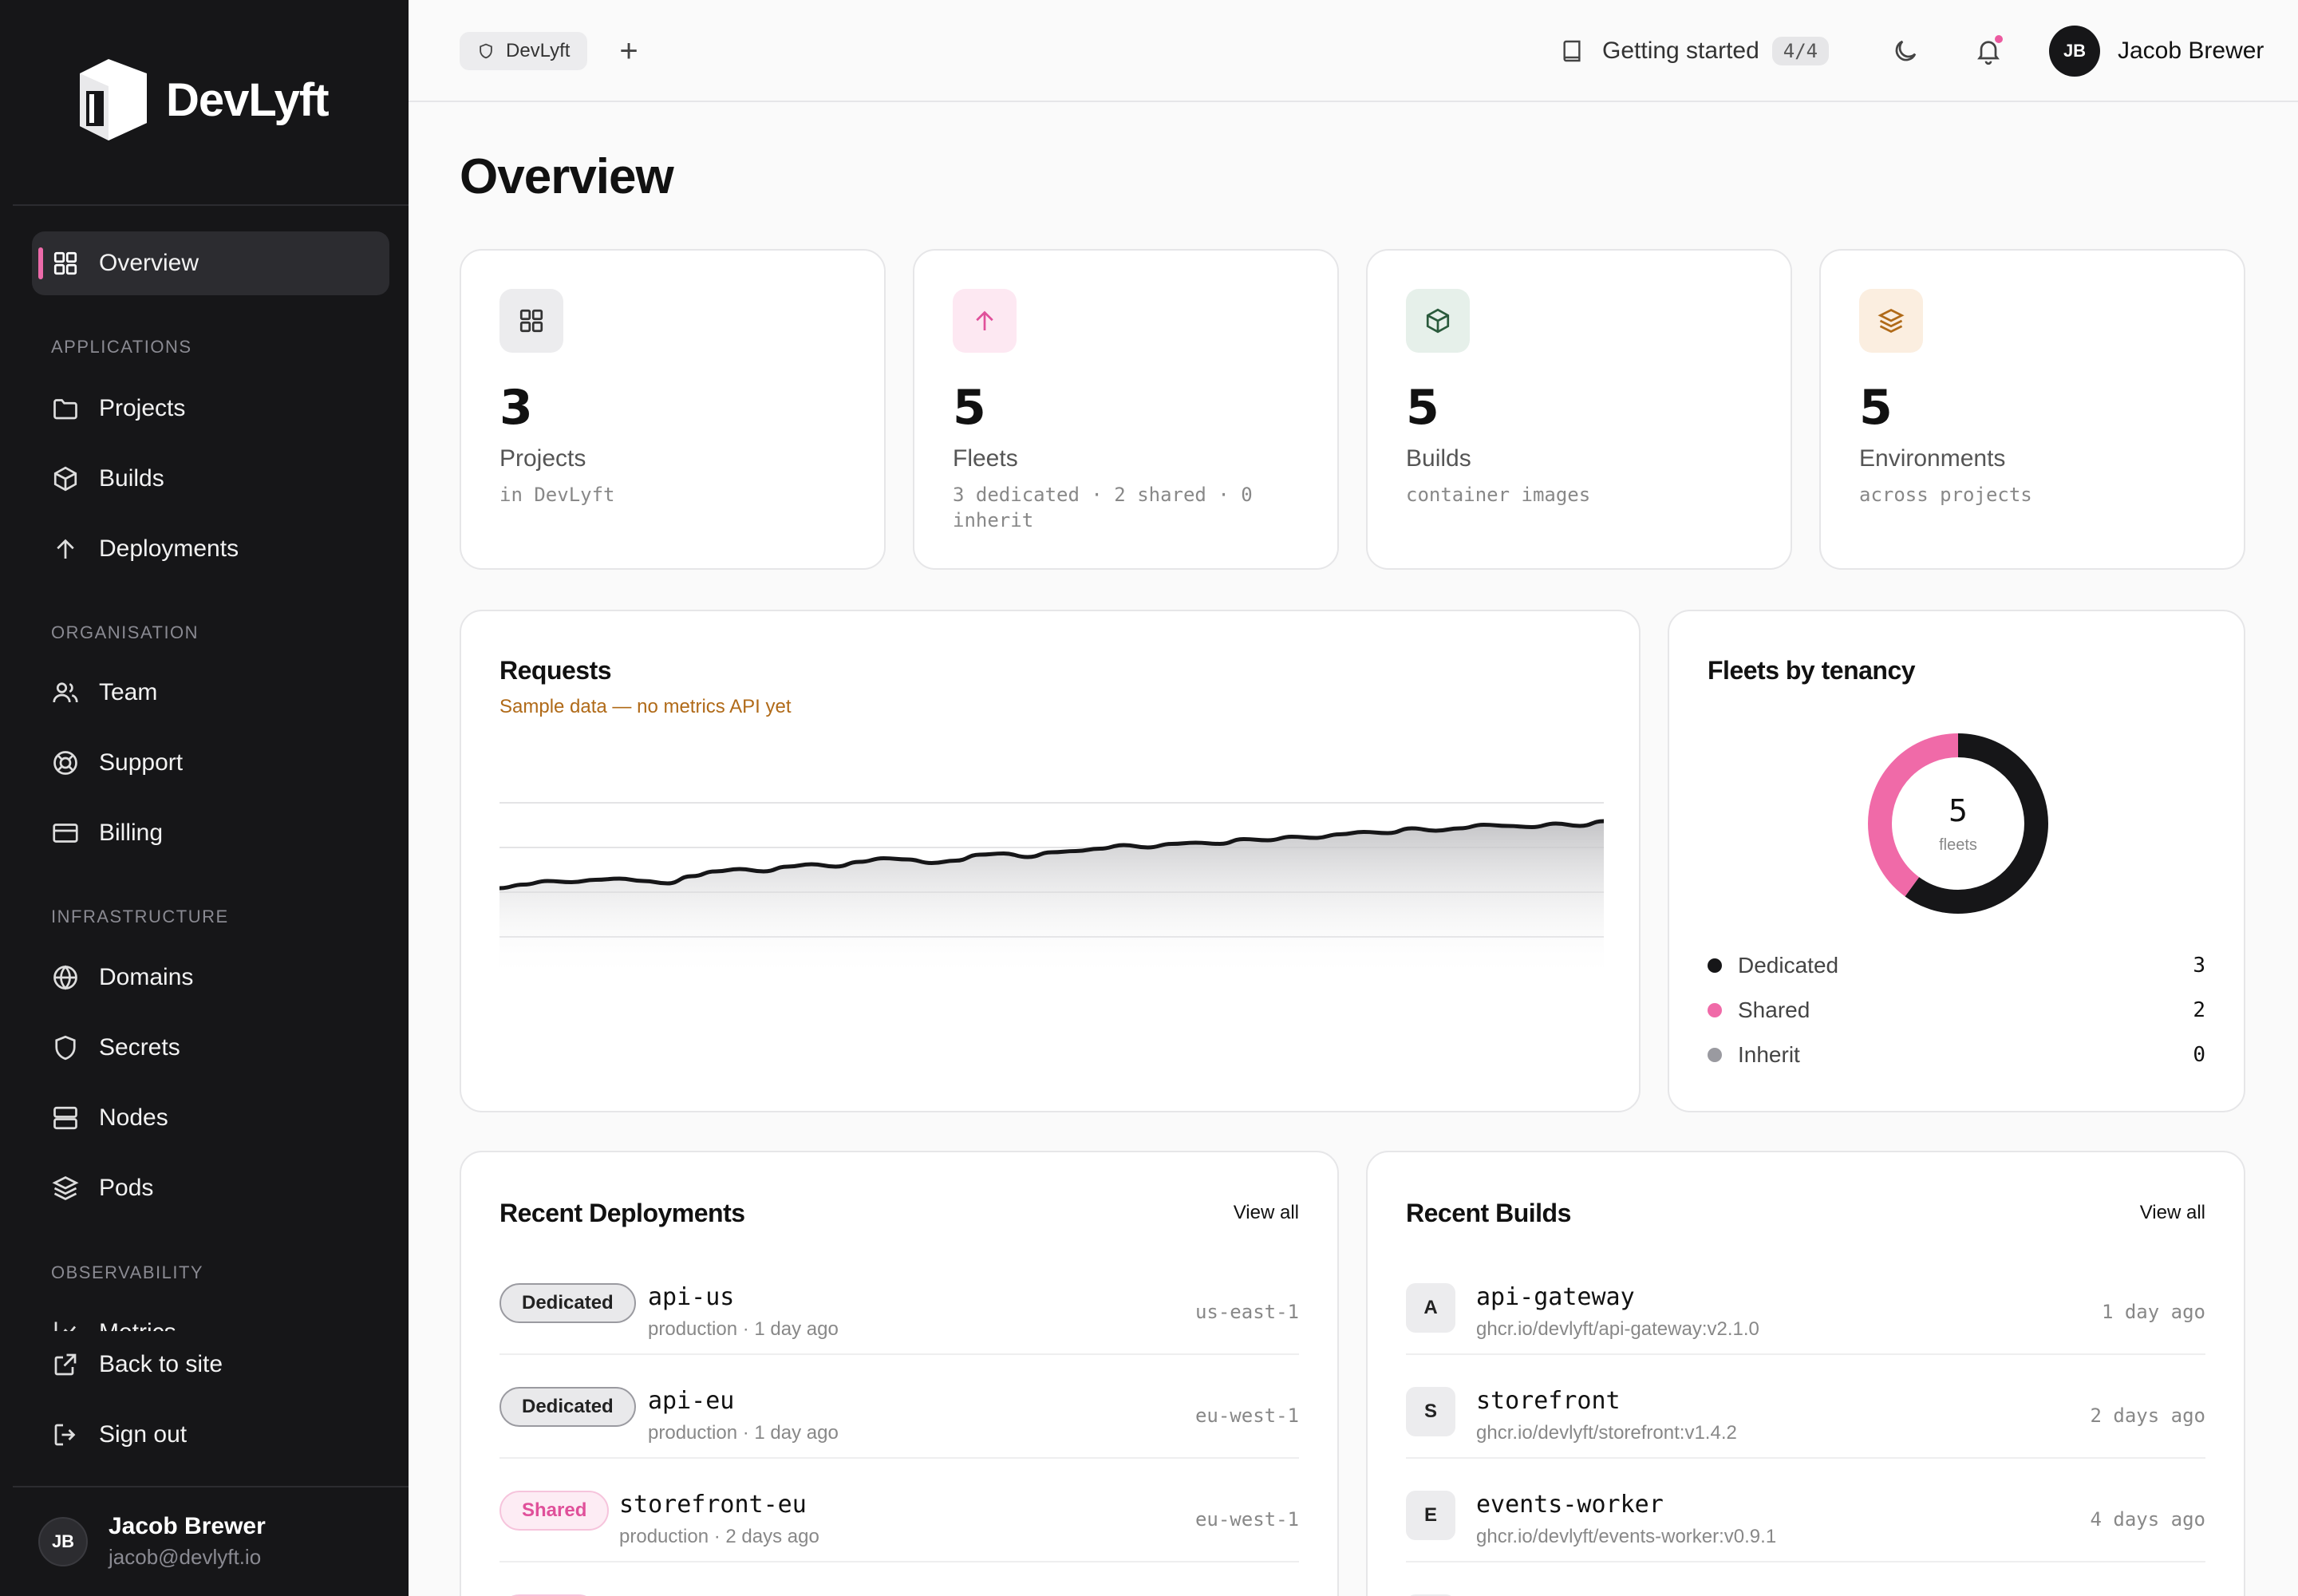 This screenshot has width=2298, height=1596. Describe the element at coordinates (186, 1557) in the screenshot. I see `user-email: jacob@devlyft.io` at that location.